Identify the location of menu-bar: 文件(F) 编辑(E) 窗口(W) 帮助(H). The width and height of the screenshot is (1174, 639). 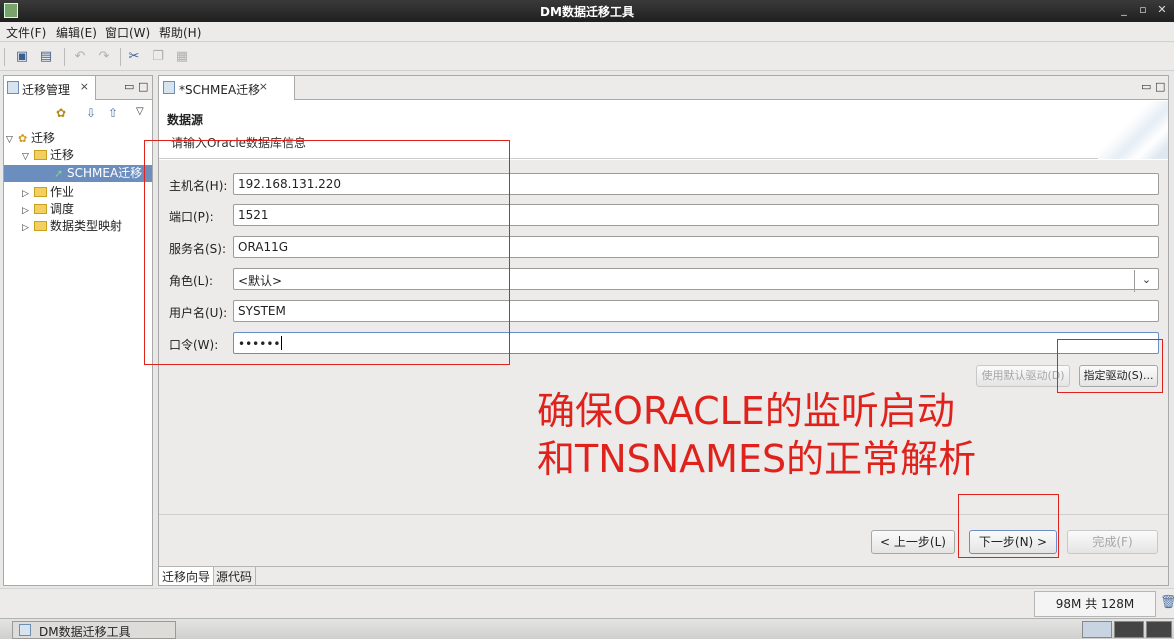
(587, 32).